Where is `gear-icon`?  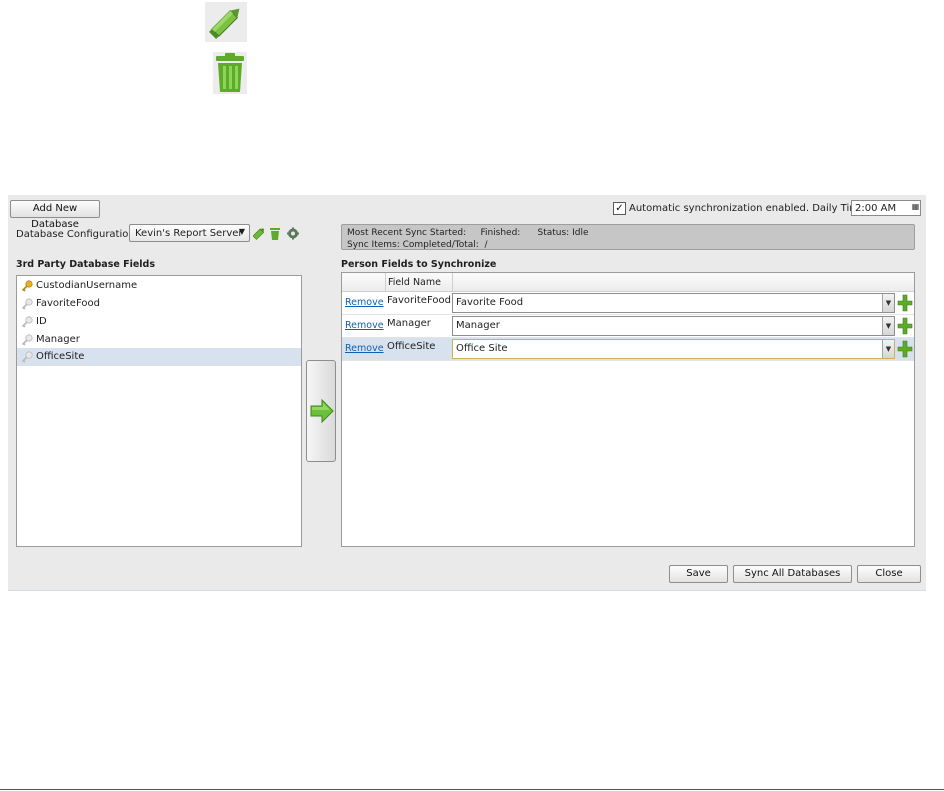
gear-icon is located at coordinates (293, 233).